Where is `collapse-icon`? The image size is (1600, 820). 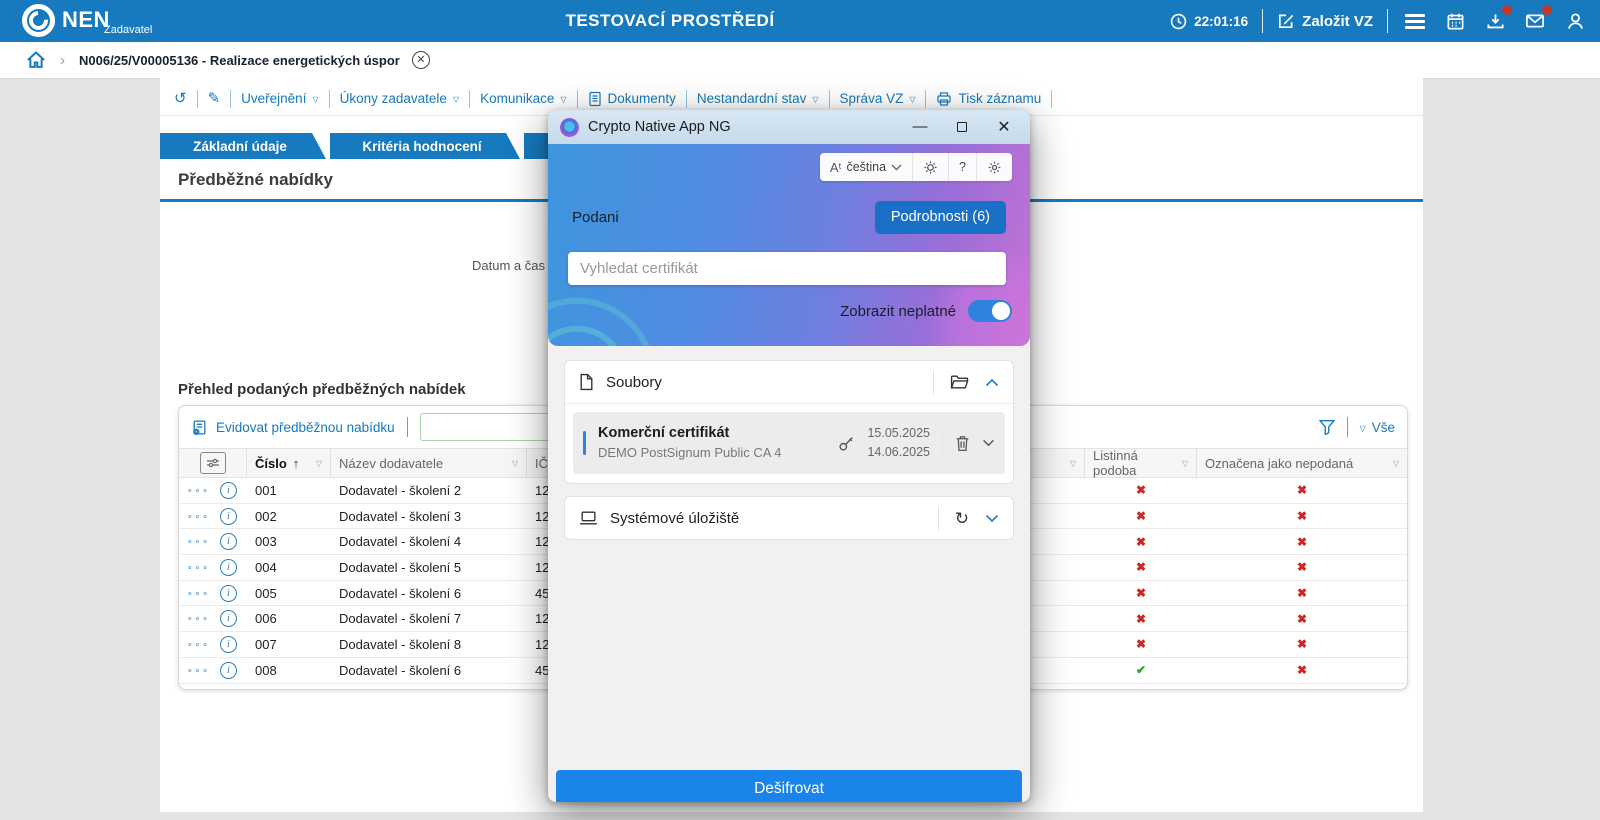
collapse-icon is located at coordinates (992, 382).